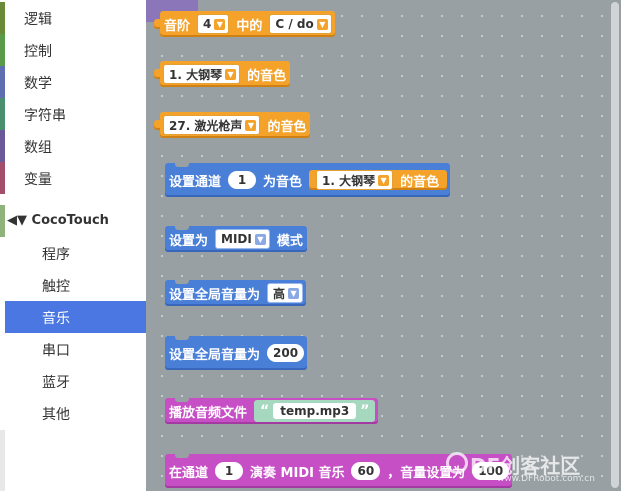  I want to click on nested-instrument-block: 1. 大钢琴 ▼ 的音色, so click(378, 180).